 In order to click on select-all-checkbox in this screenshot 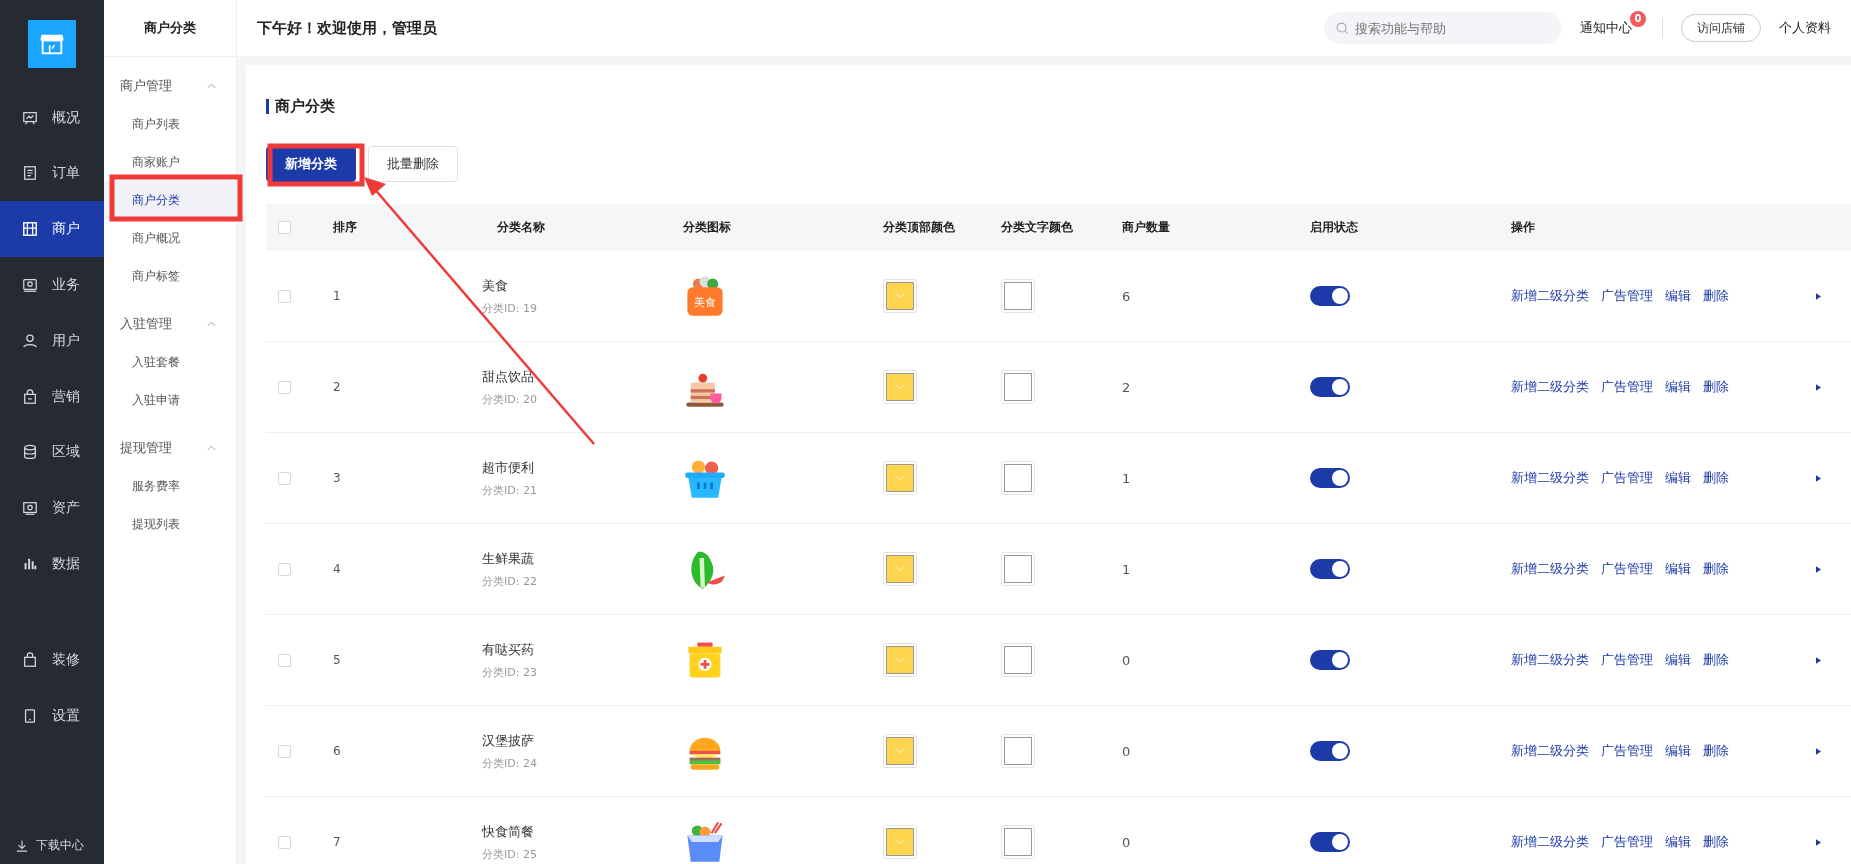, I will do `click(284, 227)`.